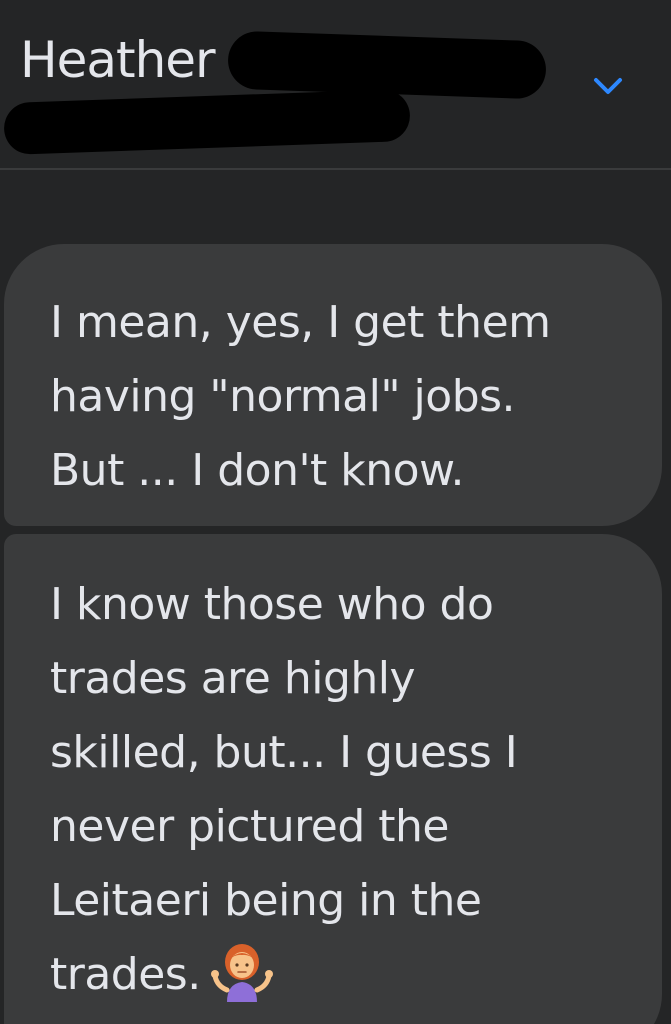 This screenshot has width=671, height=1024. What do you see at coordinates (341, 975) in the screenshot?
I see `message-line-last: trades.` at bounding box center [341, 975].